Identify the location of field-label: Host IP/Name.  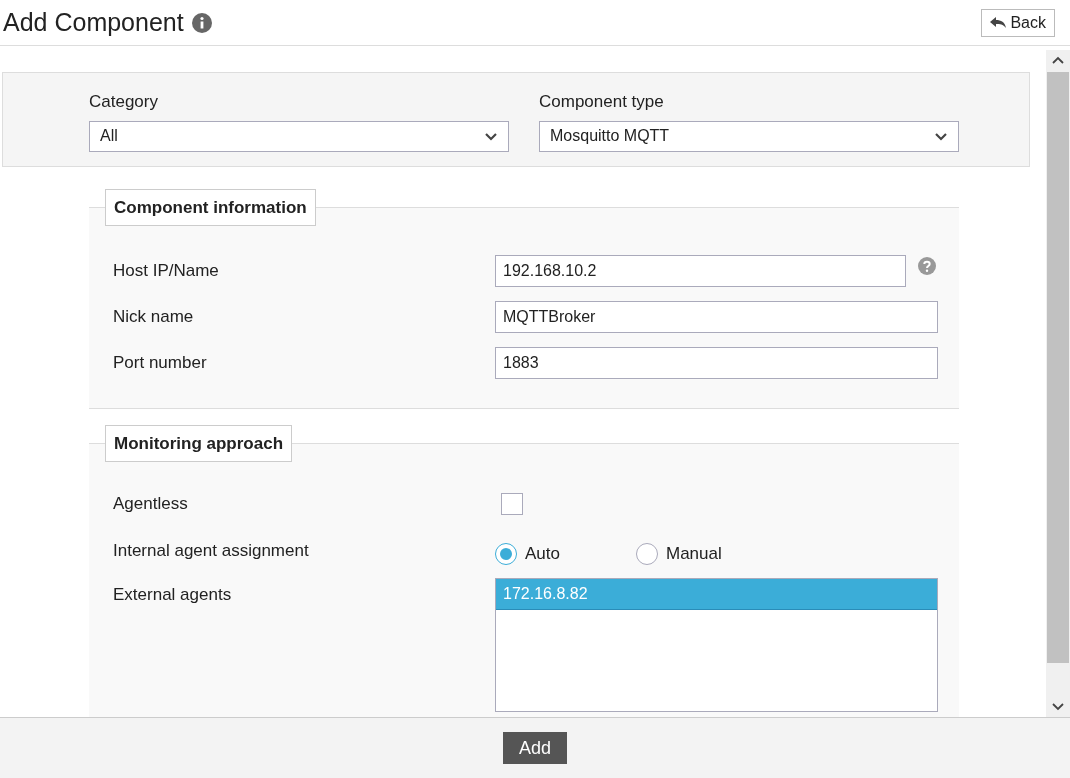
(166, 271).